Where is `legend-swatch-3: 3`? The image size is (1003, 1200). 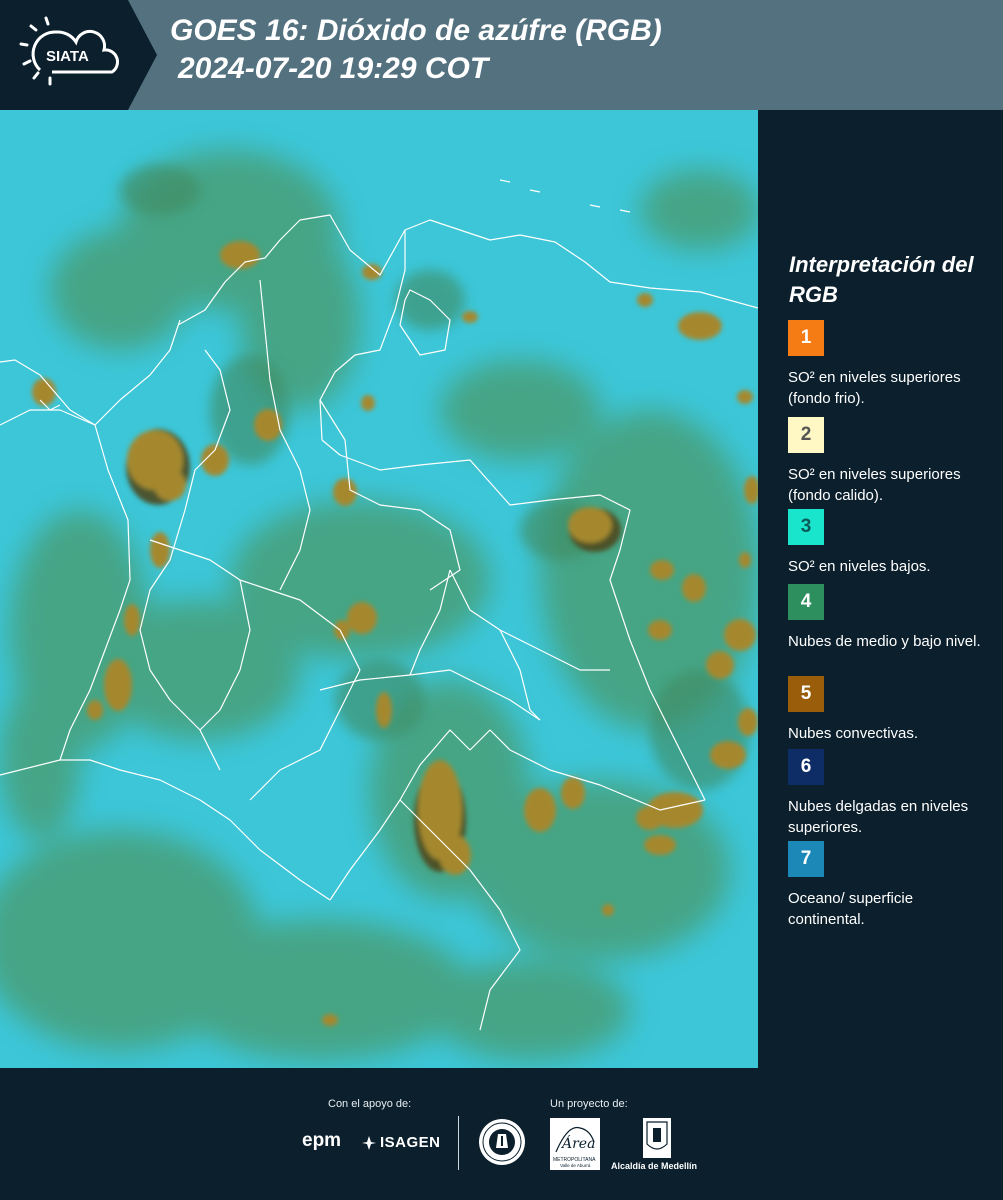 legend-swatch-3: 3 is located at coordinates (806, 527).